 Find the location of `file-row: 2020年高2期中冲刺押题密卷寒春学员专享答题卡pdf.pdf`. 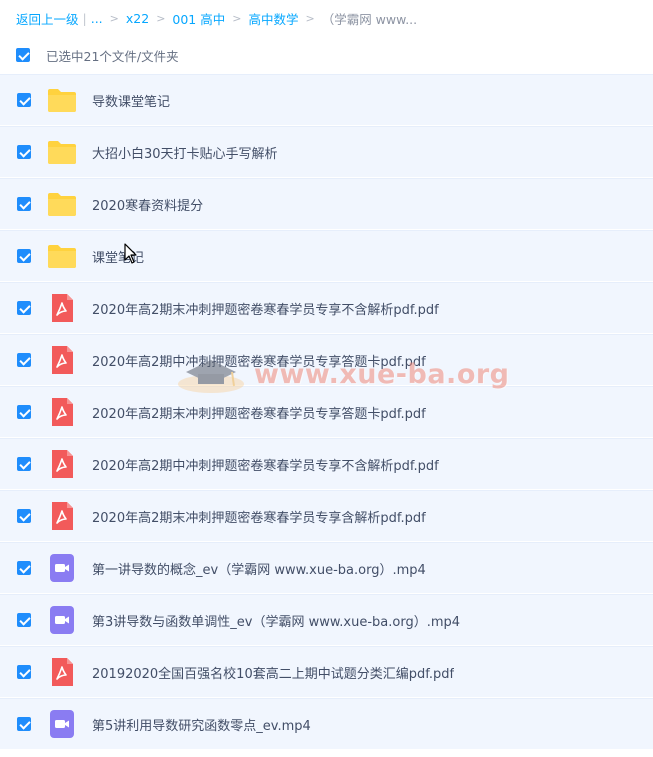

file-row: 2020年高2期中冲刺押题密卷寒春学员专享答题卡pdf.pdf is located at coordinates (326, 359).